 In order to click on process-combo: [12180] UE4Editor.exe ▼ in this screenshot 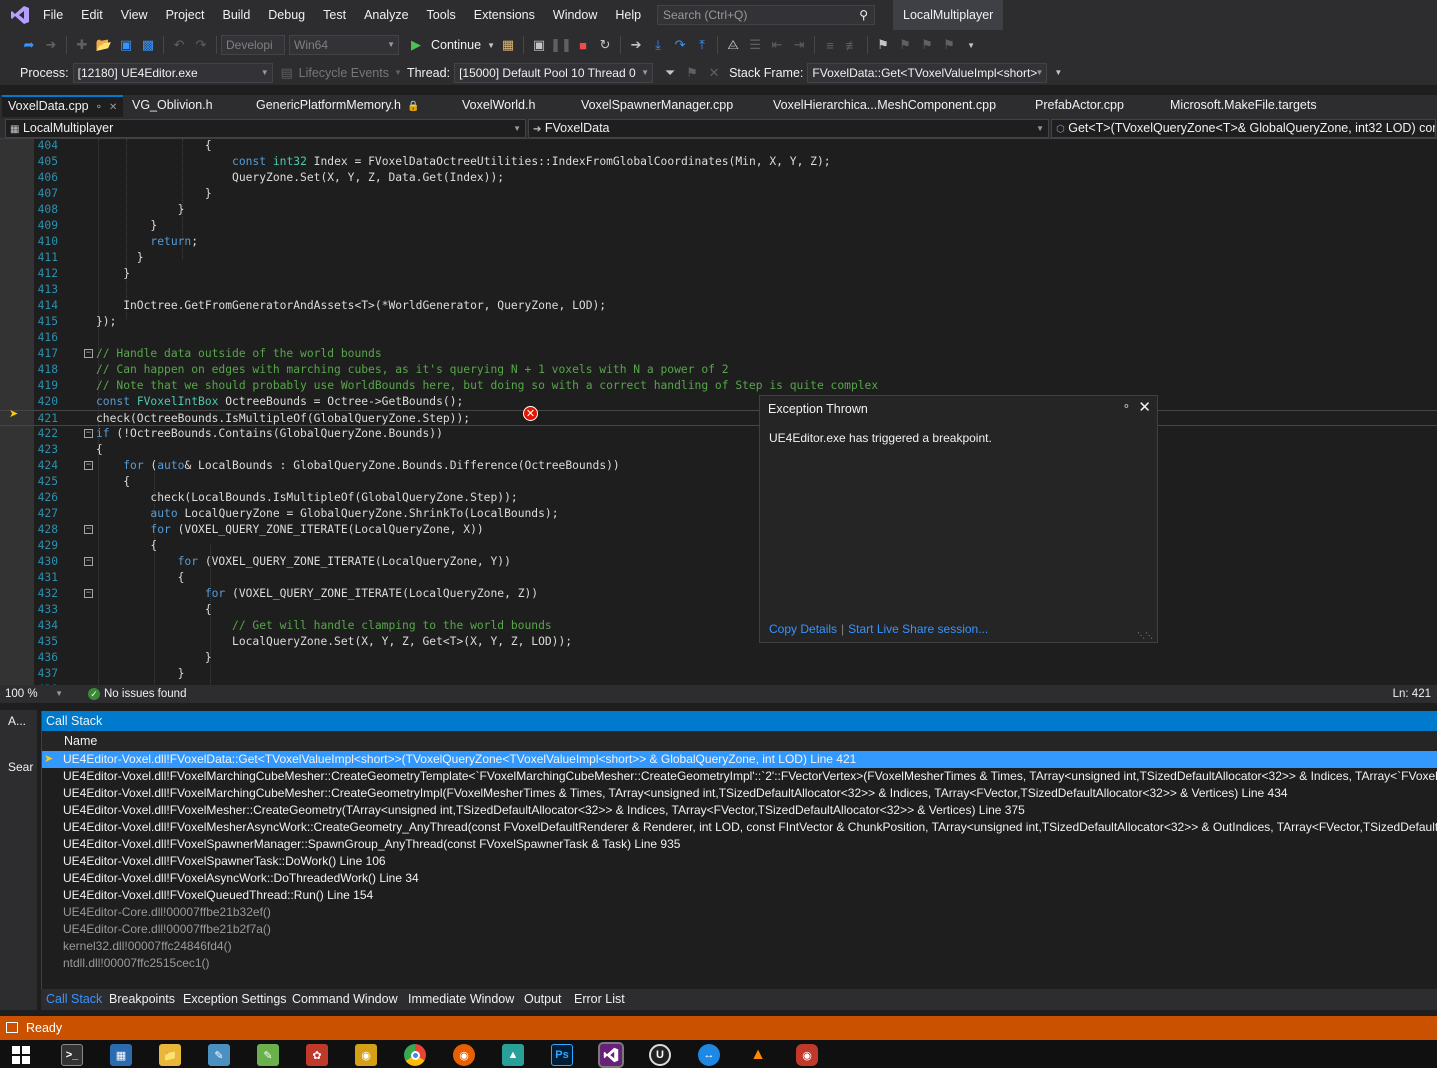, I will do `click(172, 72)`.